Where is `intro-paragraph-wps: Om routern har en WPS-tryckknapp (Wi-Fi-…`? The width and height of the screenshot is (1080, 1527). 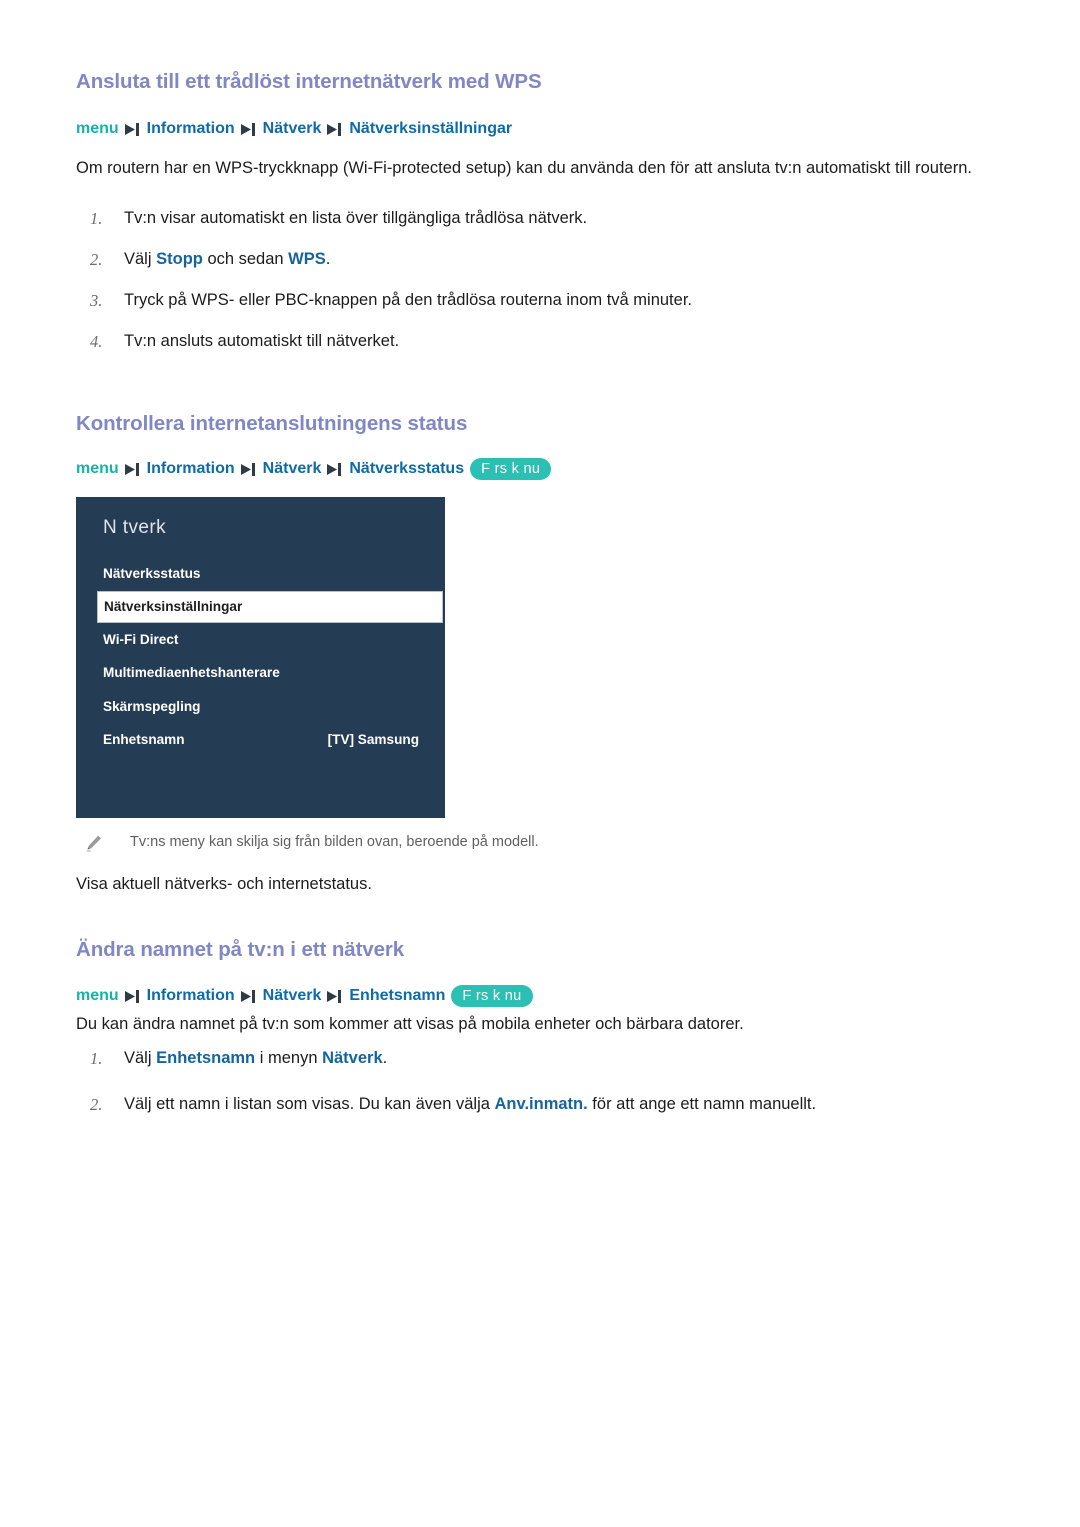
intro-paragraph-wps: Om routern har en WPS-tryckknapp (Wi-Fi-… is located at coordinates (524, 168).